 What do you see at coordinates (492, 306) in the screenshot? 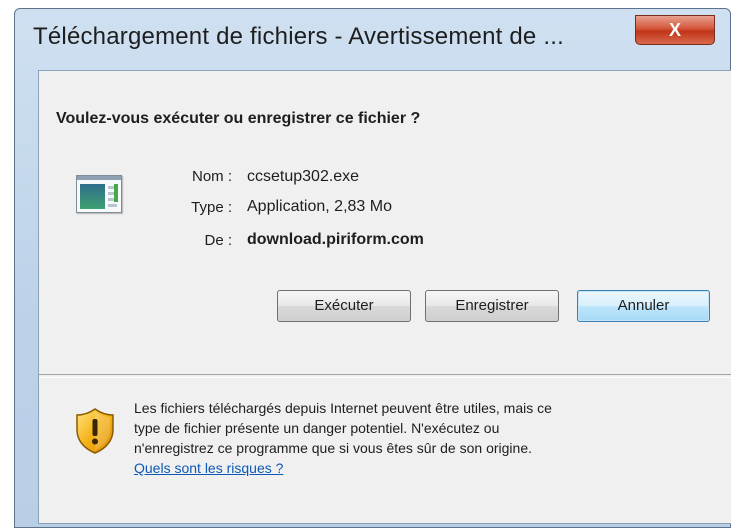
I see `save-button: Enregistrer` at bounding box center [492, 306].